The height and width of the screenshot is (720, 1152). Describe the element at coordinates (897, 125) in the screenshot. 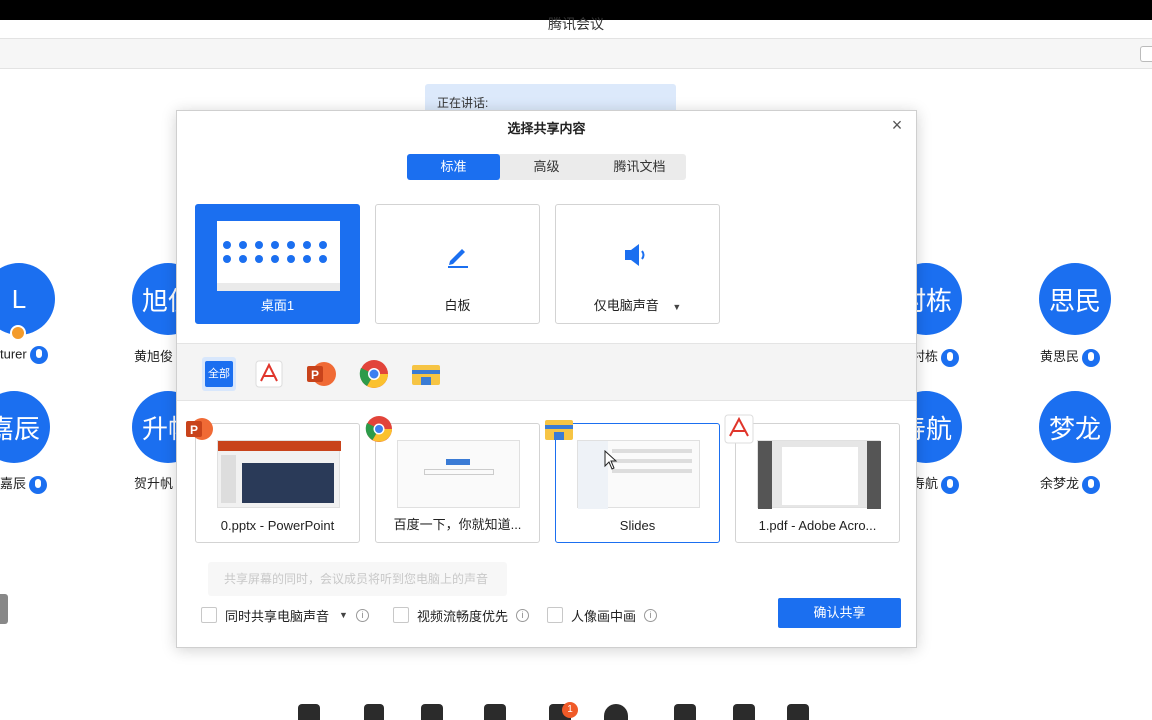

I see `close-icon: ×` at that location.